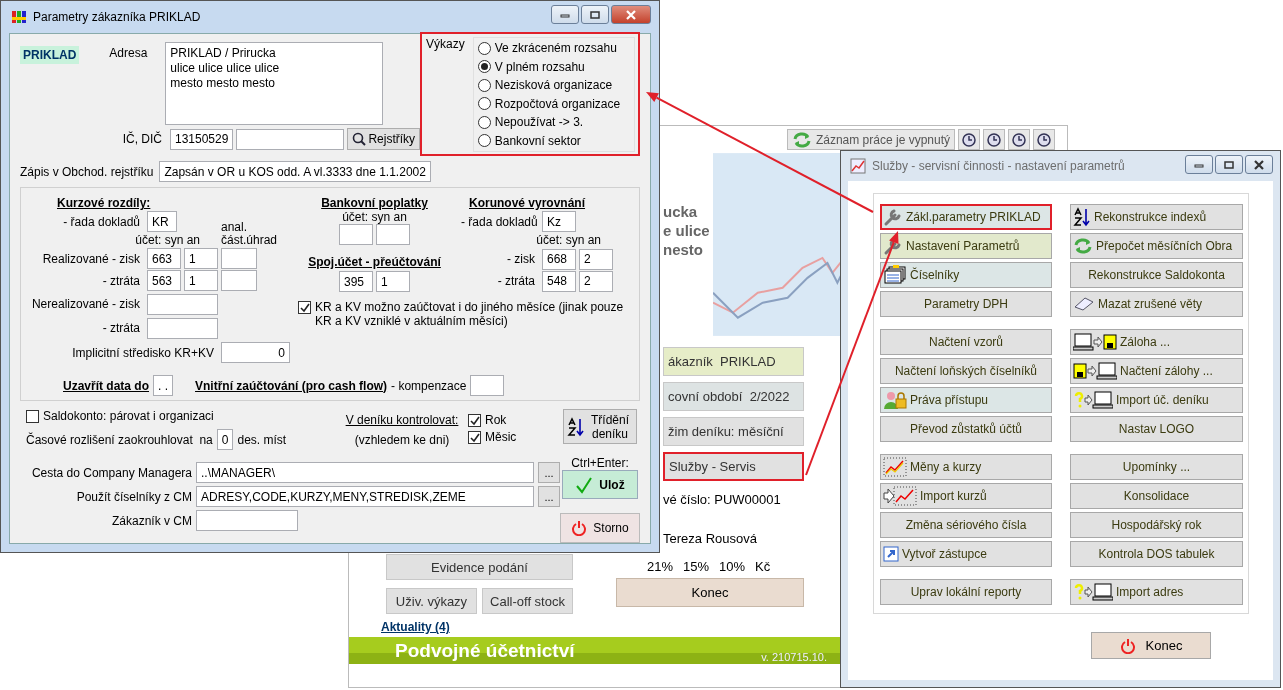 Image resolution: width=1283 pixels, height=690 pixels. Describe the element at coordinates (870, 139) in the screenshot. I see `status-button: Záznam práce je vypnutý` at that location.